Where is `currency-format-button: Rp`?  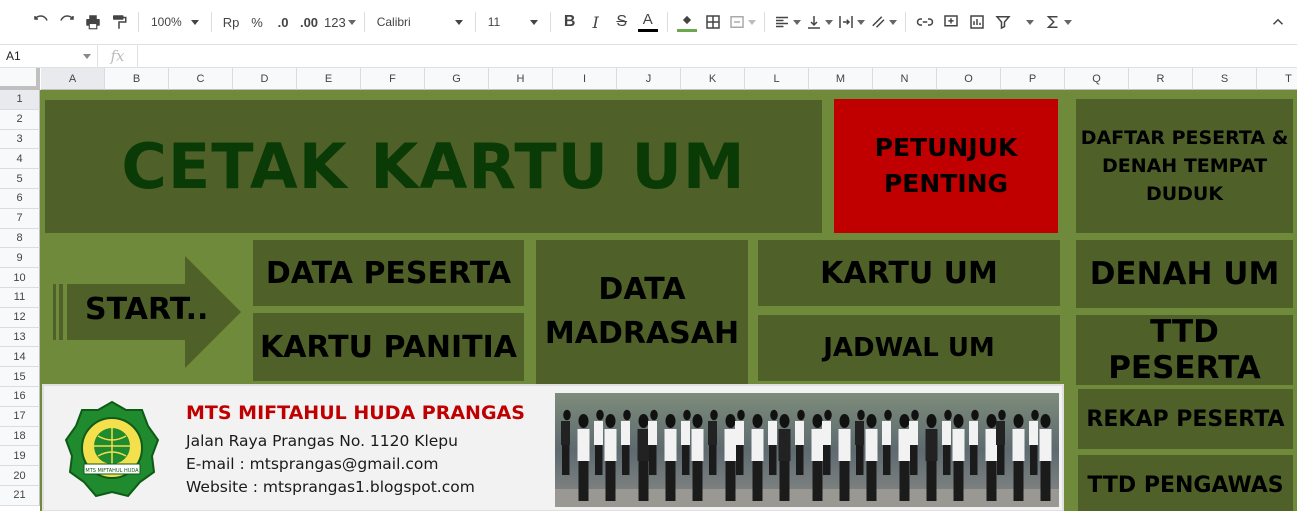 currency-format-button: Rp is located at coordinates (231, 22).